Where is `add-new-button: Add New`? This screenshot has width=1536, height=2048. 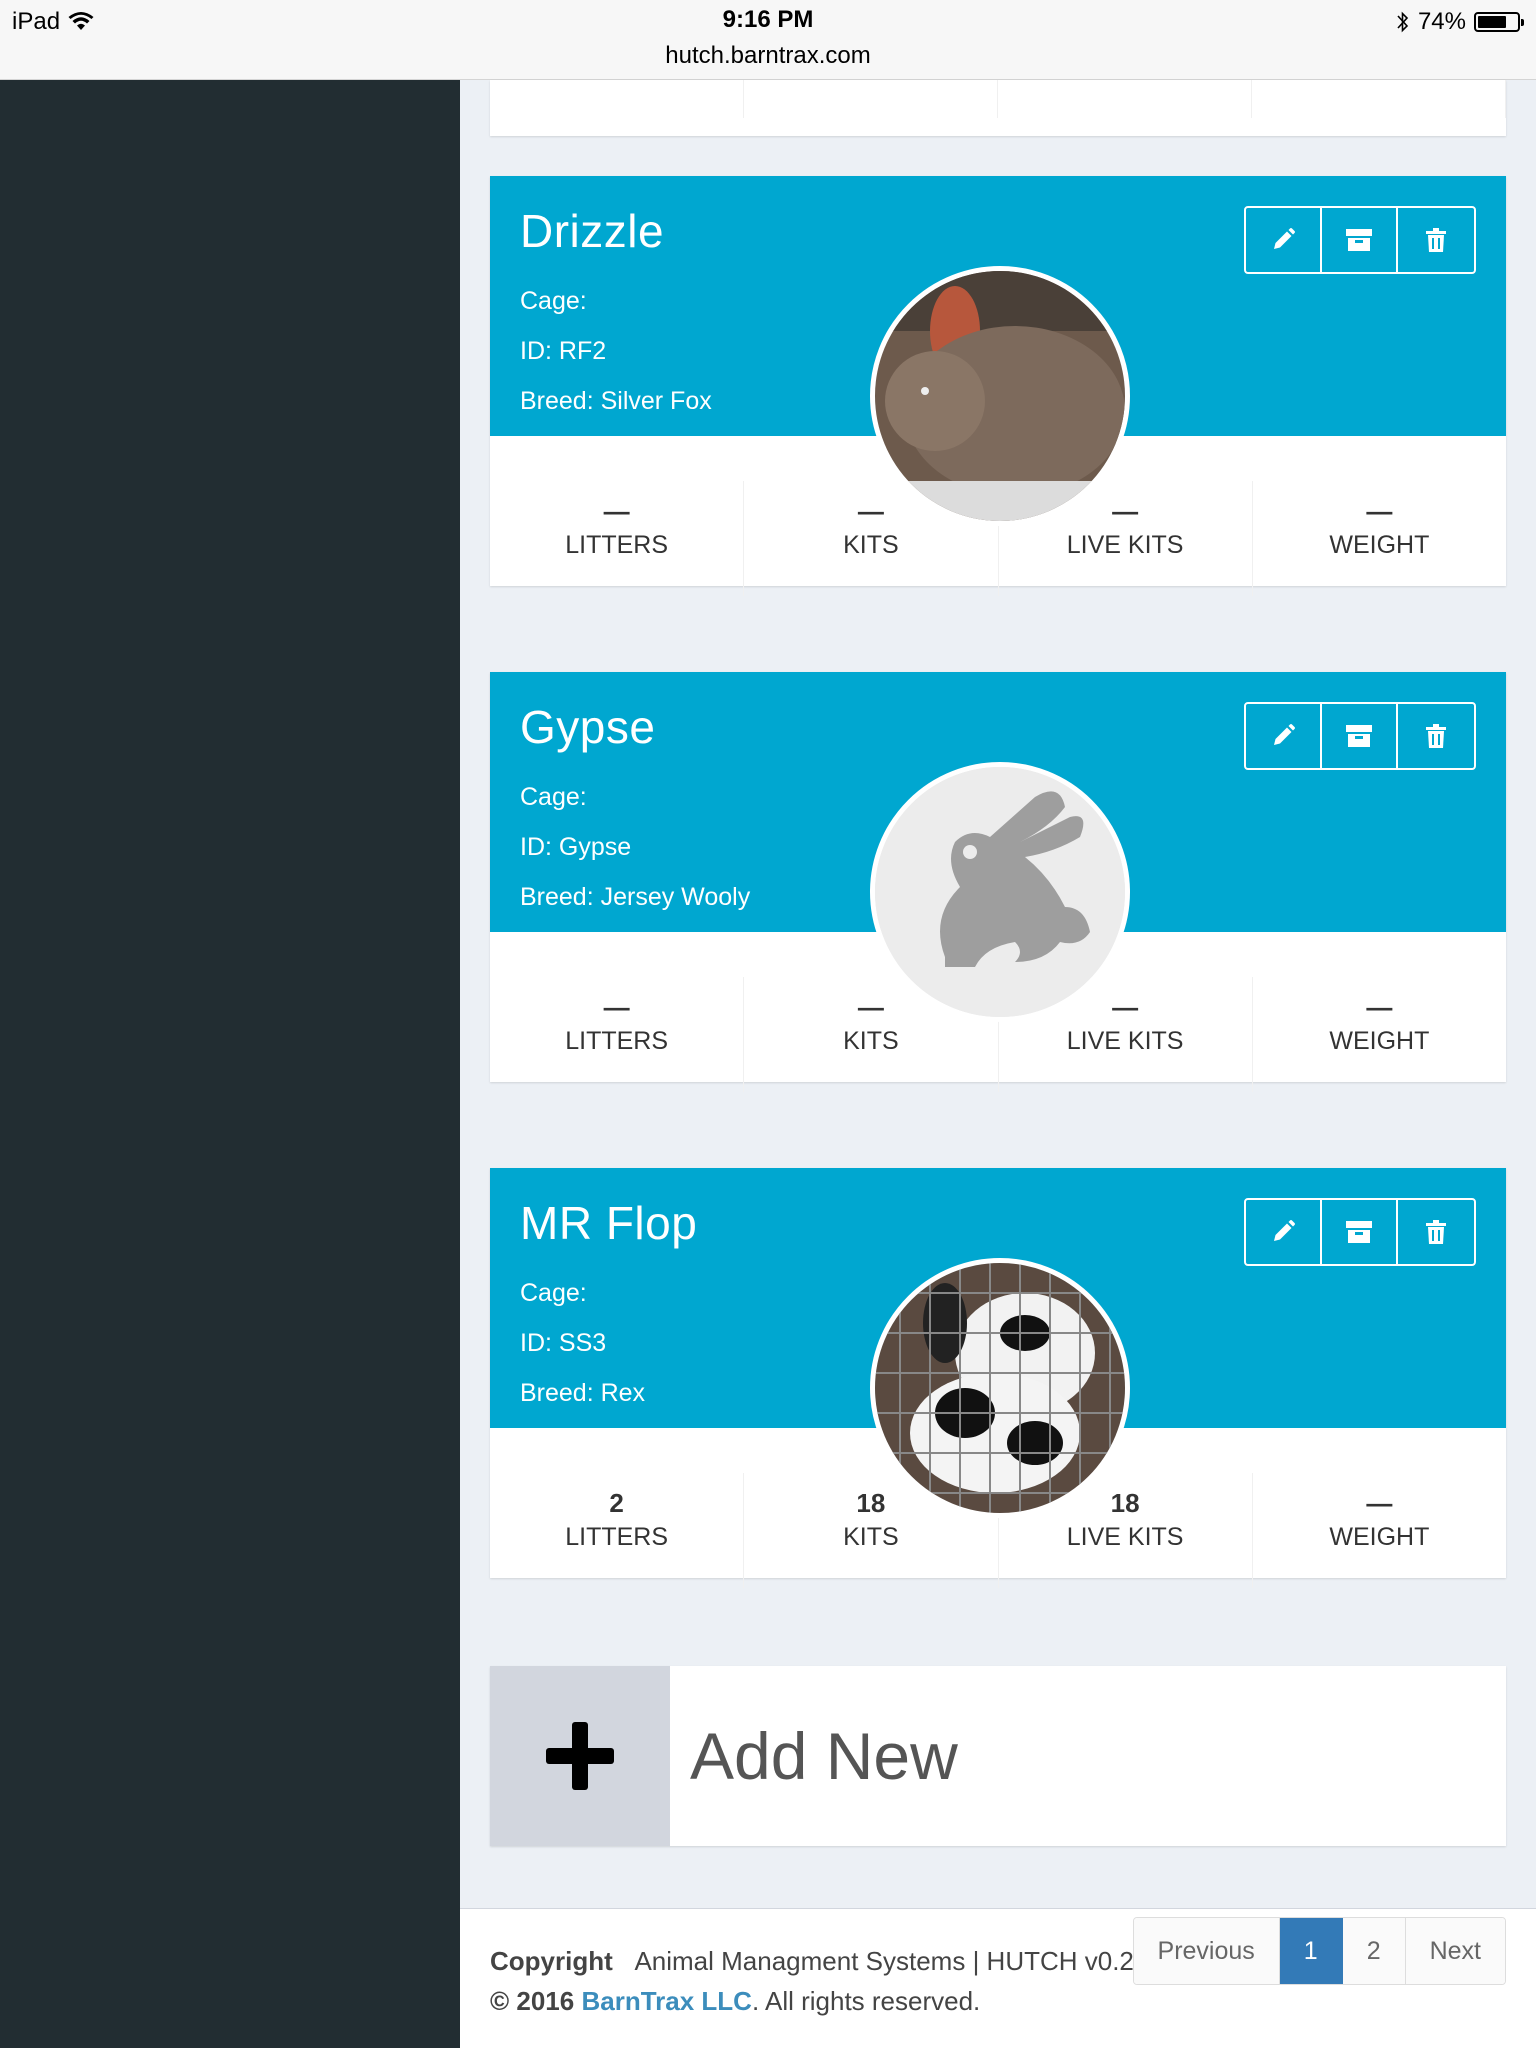
add-new-button: Add New is located at coordinates (998, 1756).